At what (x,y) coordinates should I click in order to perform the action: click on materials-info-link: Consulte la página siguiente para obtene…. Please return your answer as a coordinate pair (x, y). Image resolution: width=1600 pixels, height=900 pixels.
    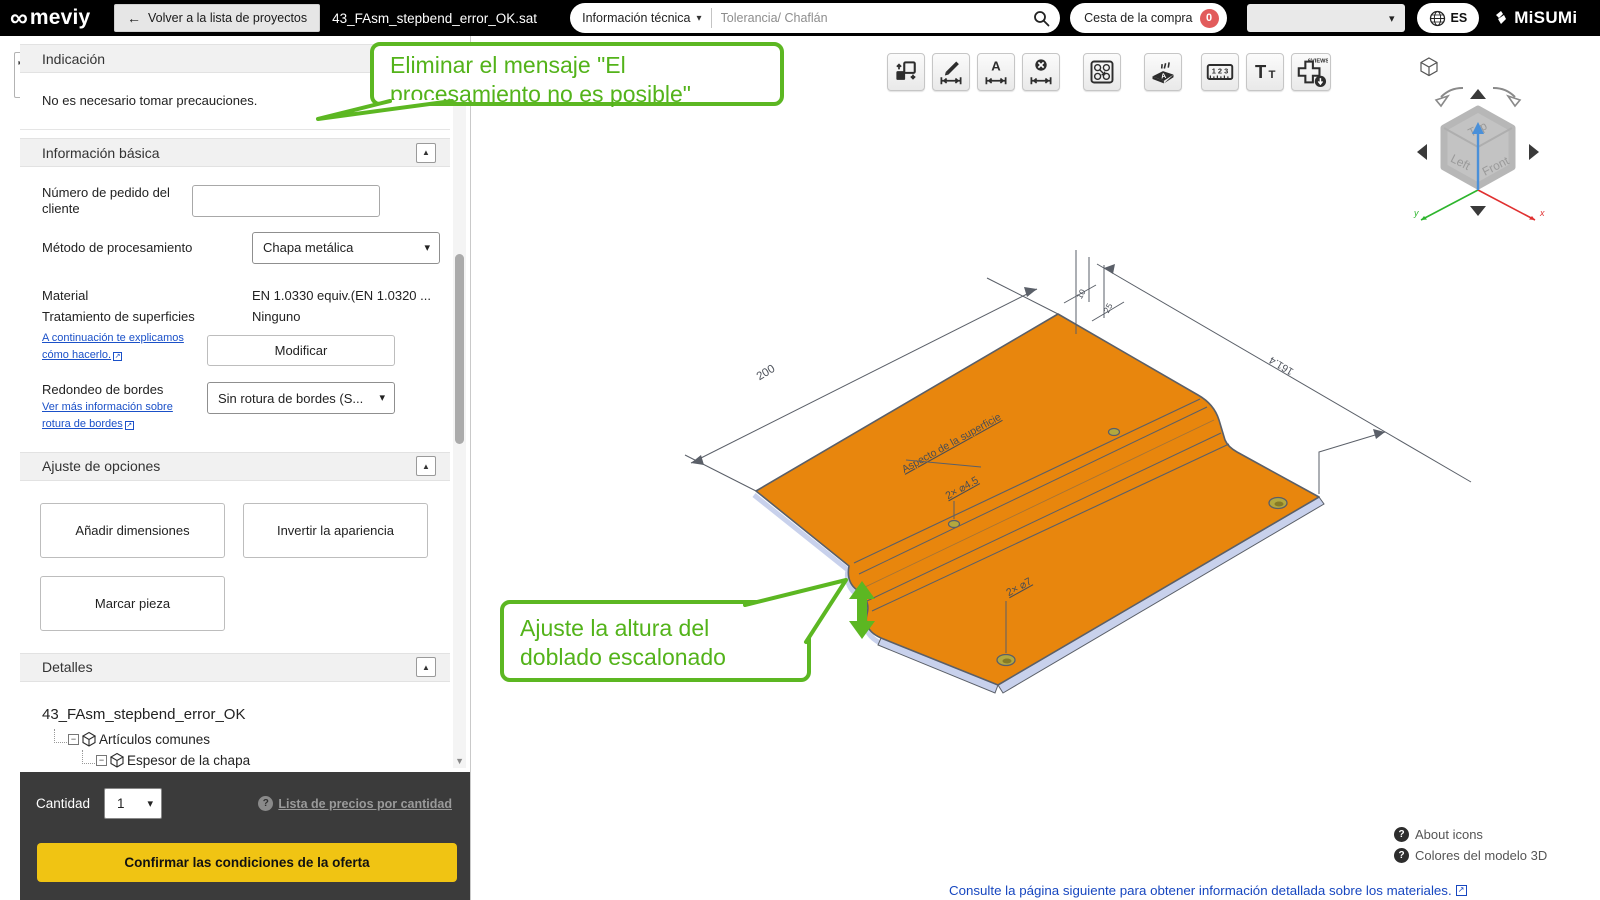
    Looking at the image, I should click on (1208, 890).